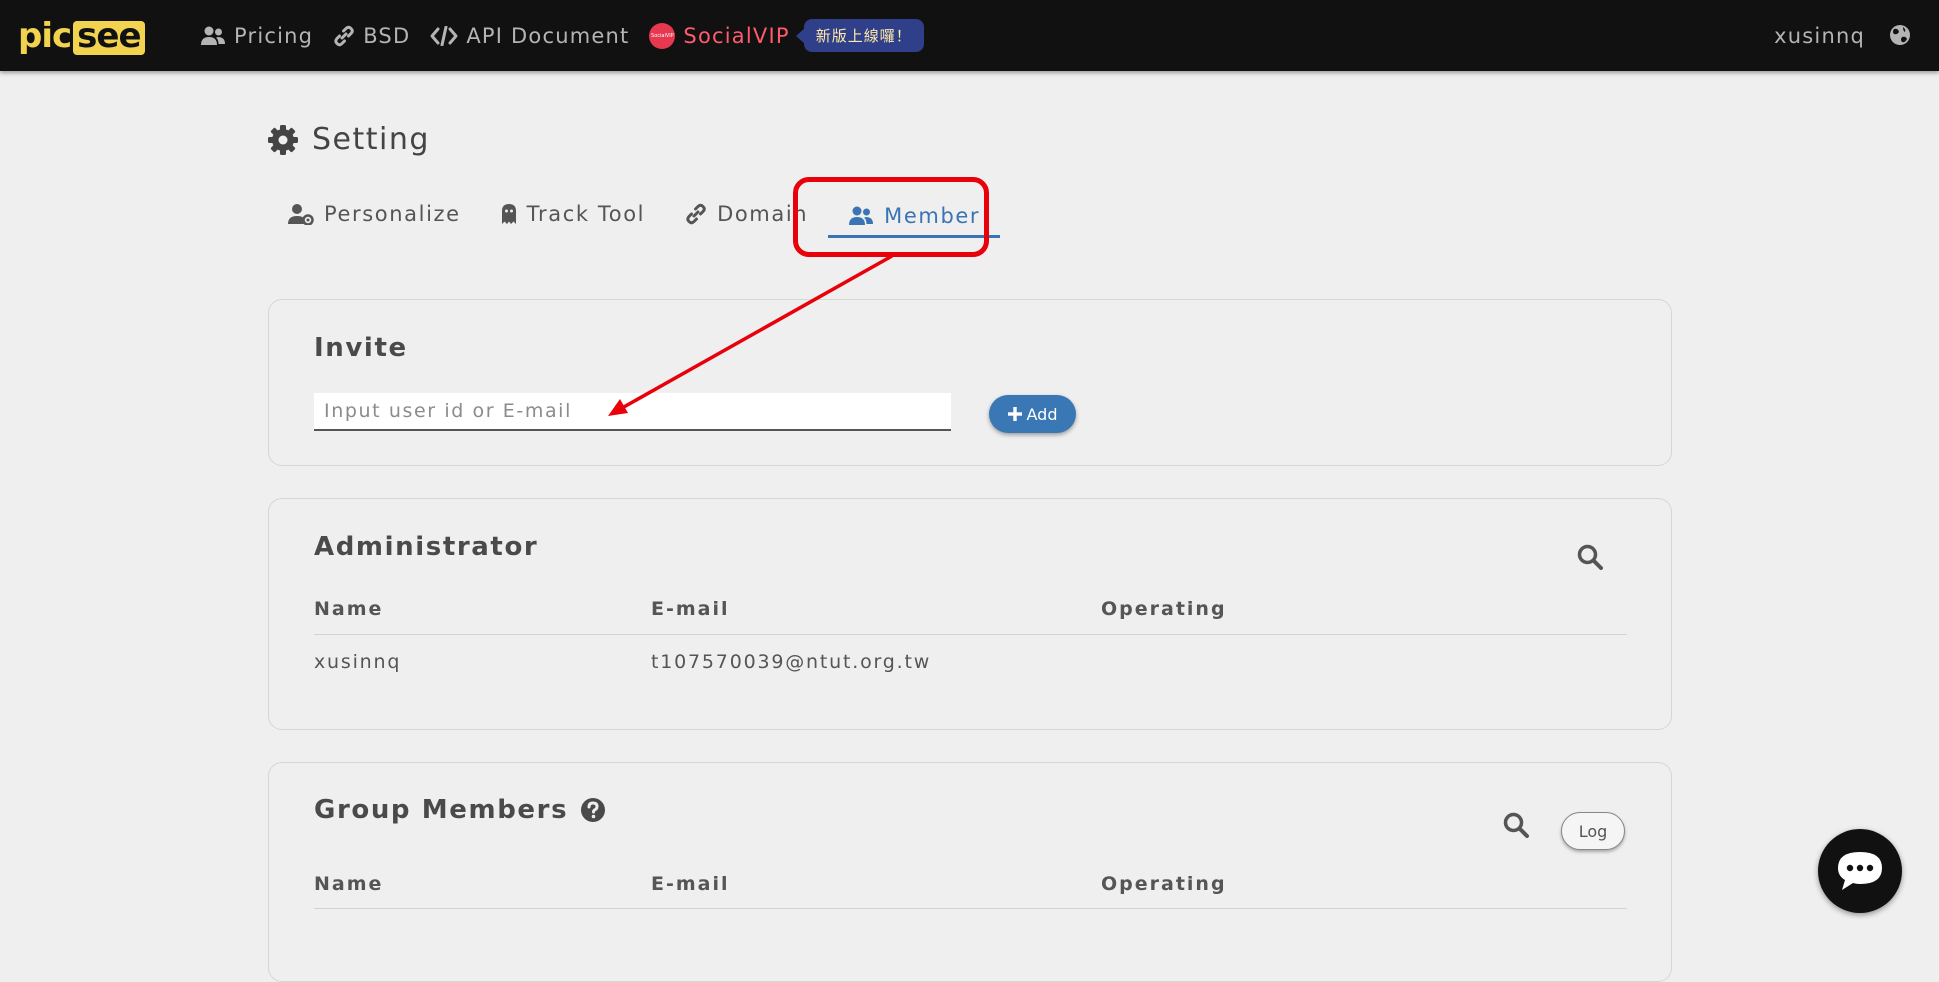 The width and height of the screenshot is (1939, 982). I want to click on nav-username: xusinnq, so click(1819, 35).